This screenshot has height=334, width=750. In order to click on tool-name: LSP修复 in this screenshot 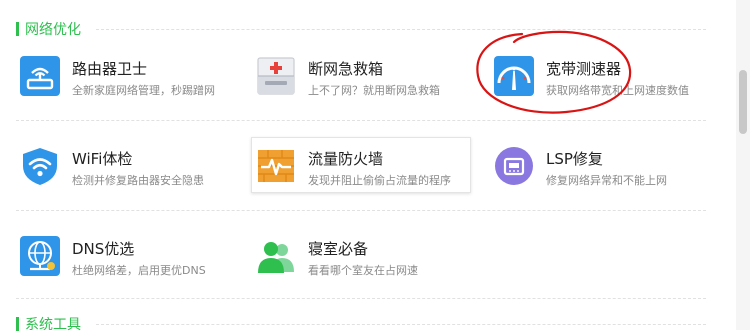, I will do `click(574, 159)`.